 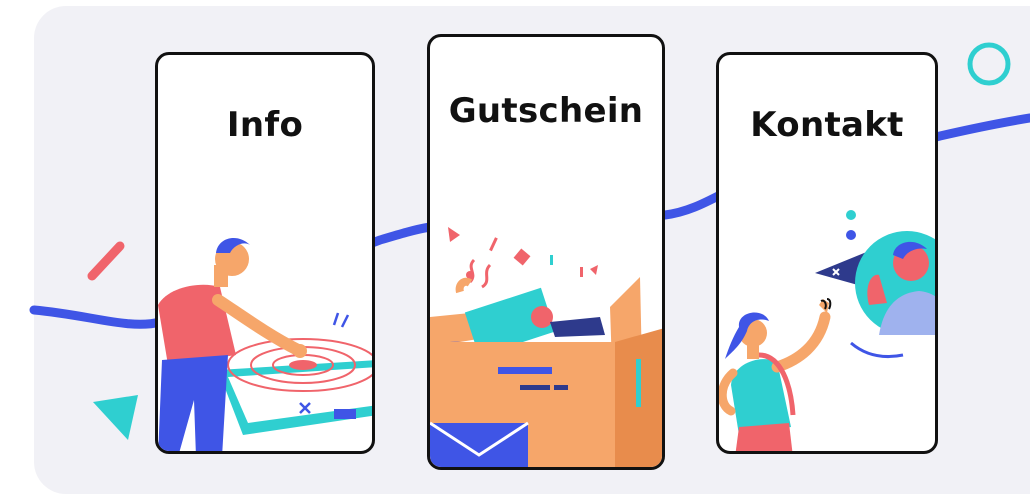 I want to click on ring-shape, so click(x=989, y=64).